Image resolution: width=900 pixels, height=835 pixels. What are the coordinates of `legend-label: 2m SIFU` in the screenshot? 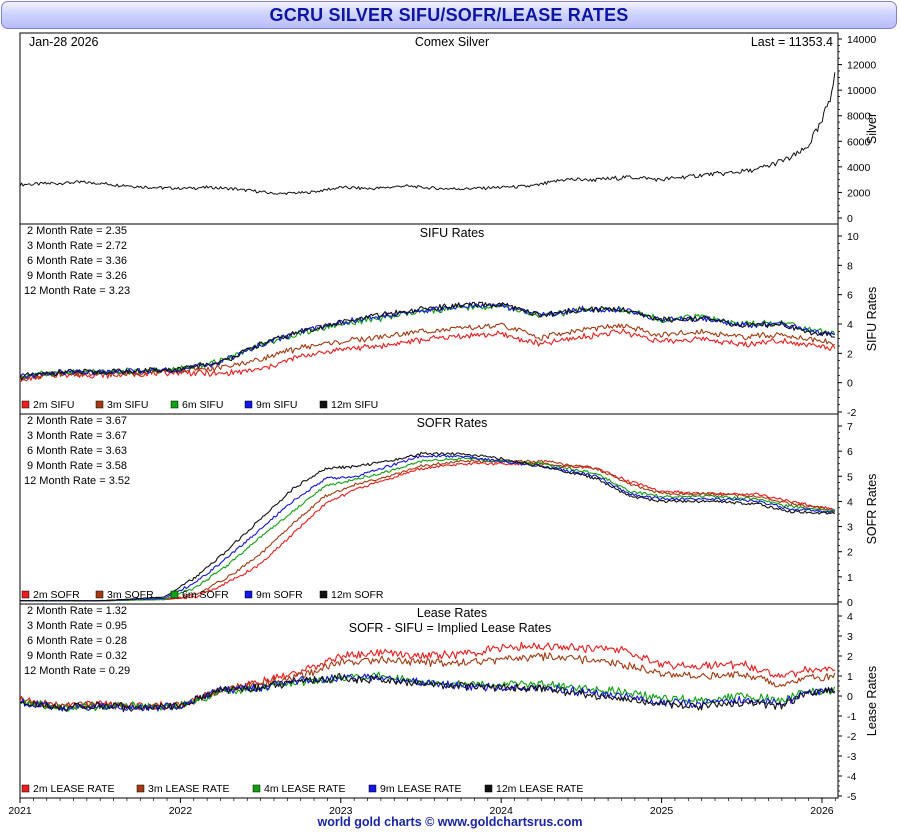 It's located at (53, 405).